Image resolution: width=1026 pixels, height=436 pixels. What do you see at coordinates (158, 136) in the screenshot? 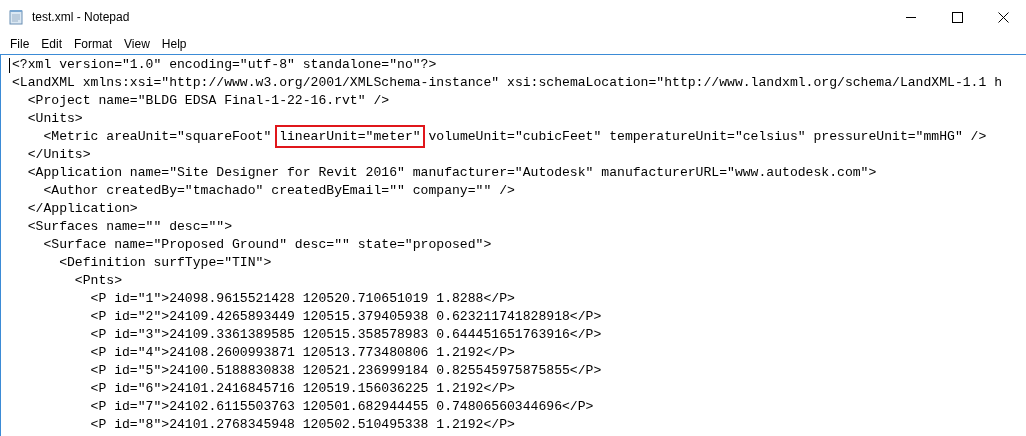
I see `code-text: <Metric areaUnit="squareFoot"` at bounding box center [158, 136].